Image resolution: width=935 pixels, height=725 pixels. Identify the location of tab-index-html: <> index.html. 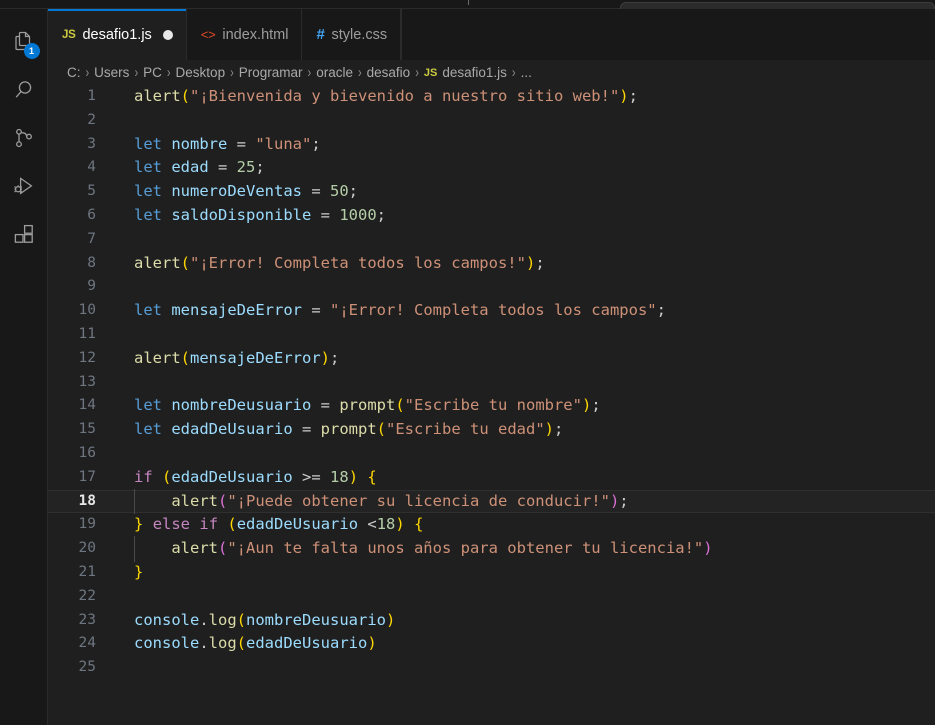
(244, 34).